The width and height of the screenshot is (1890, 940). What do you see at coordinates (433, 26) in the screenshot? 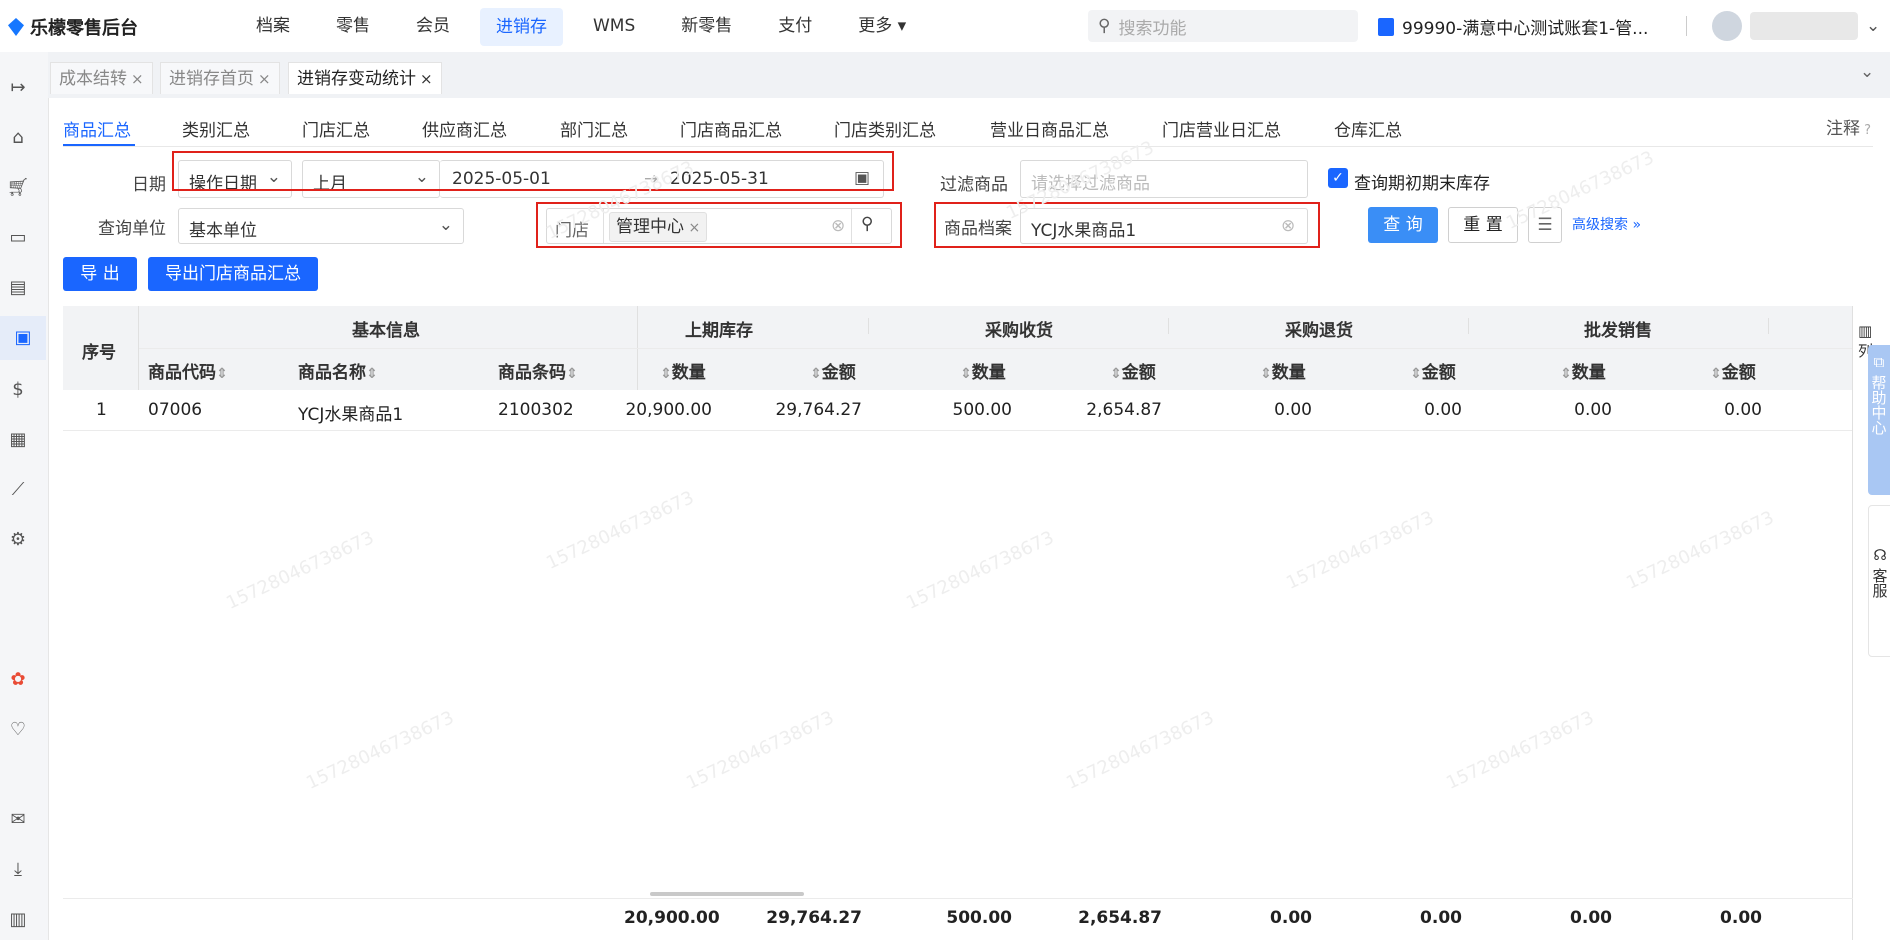
I see `nav-item-member: 会员` at bounding box center [433, 26].